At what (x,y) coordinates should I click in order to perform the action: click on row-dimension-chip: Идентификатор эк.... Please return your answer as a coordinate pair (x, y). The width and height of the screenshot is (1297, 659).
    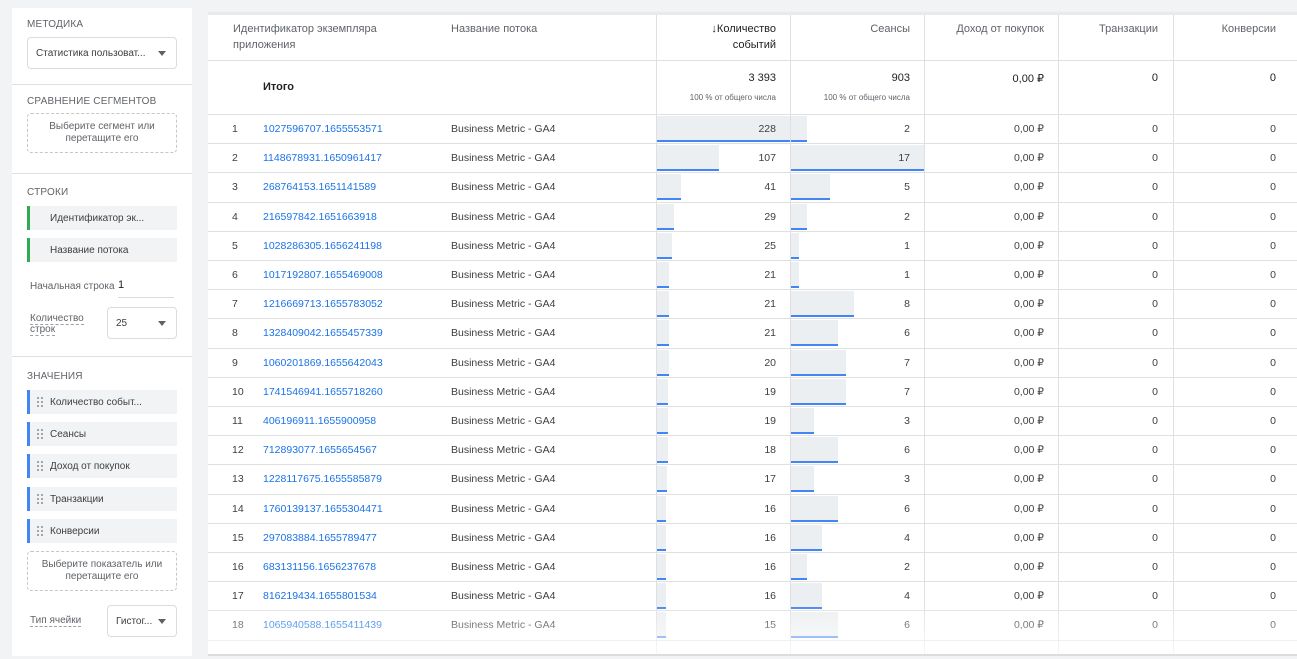
    Looking at the image, I should click on (102, 218).